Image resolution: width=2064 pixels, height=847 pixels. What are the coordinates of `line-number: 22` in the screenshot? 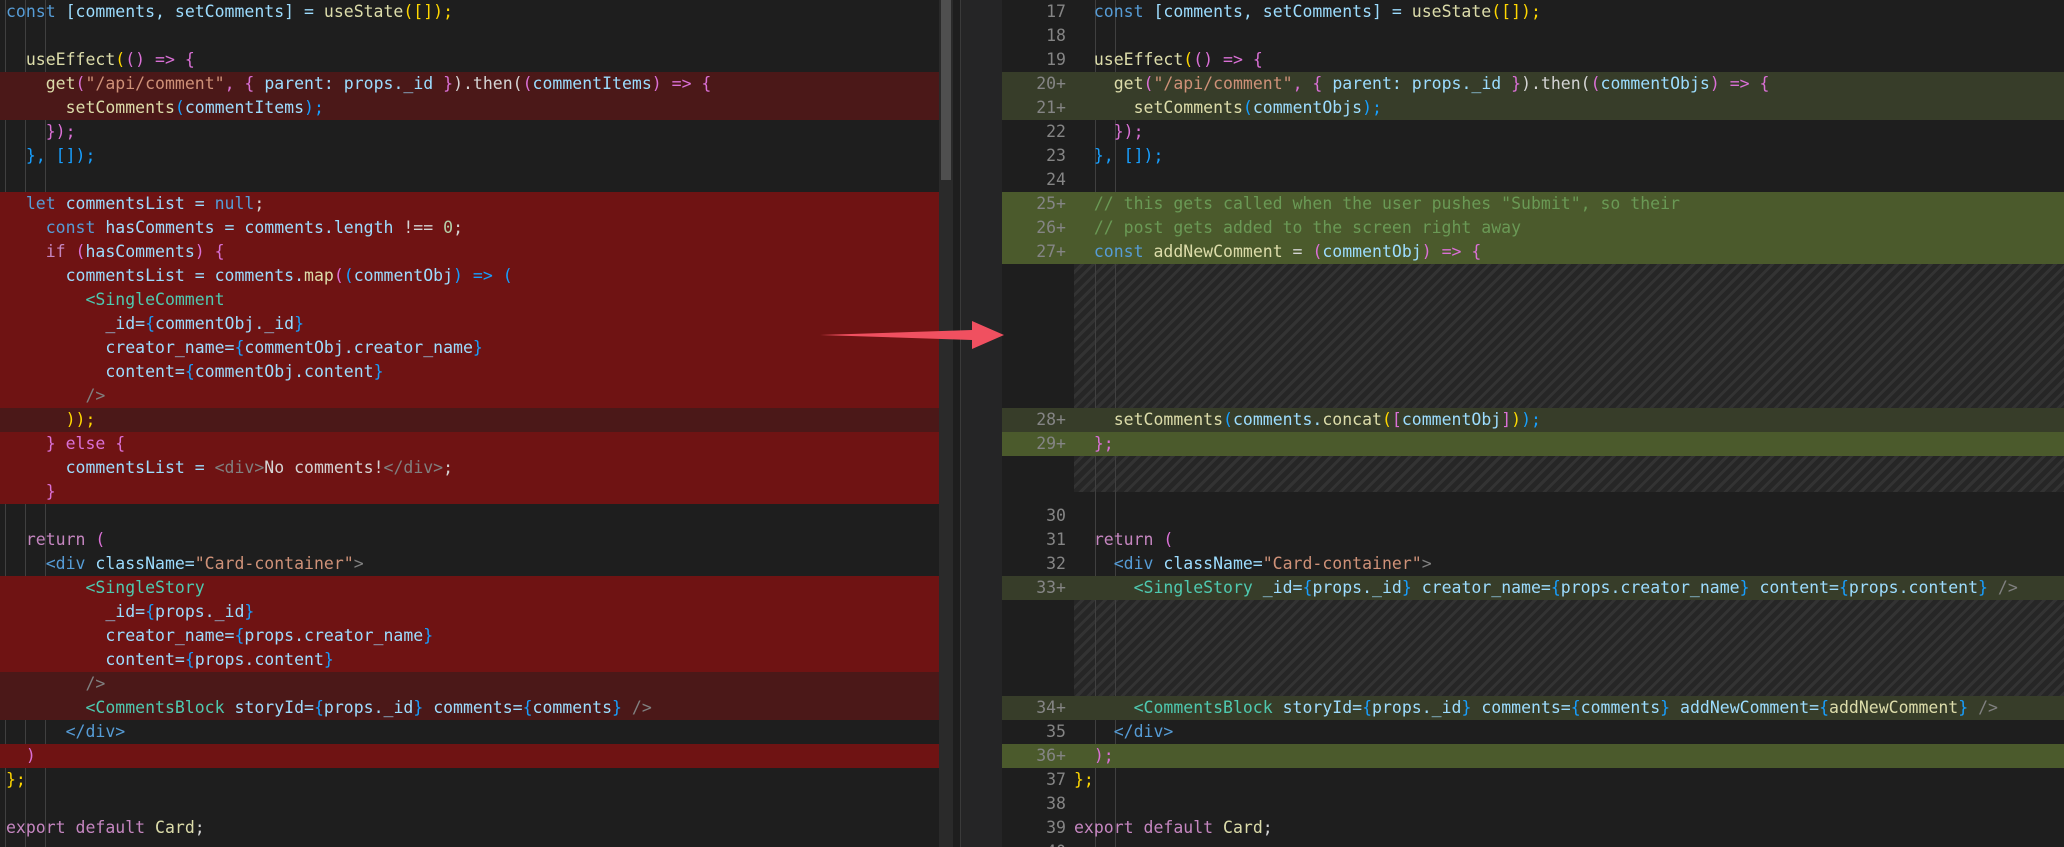 It's located at (1056, 131).